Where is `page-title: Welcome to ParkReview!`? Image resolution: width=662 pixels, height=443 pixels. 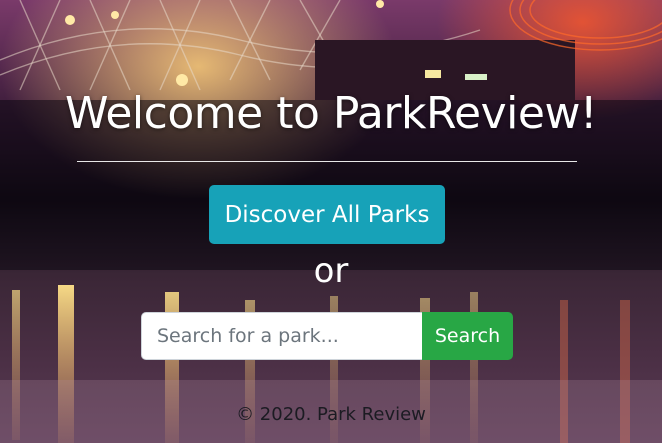 page-title: Welcome to ParkReview! is located at coordinates (331, 113).